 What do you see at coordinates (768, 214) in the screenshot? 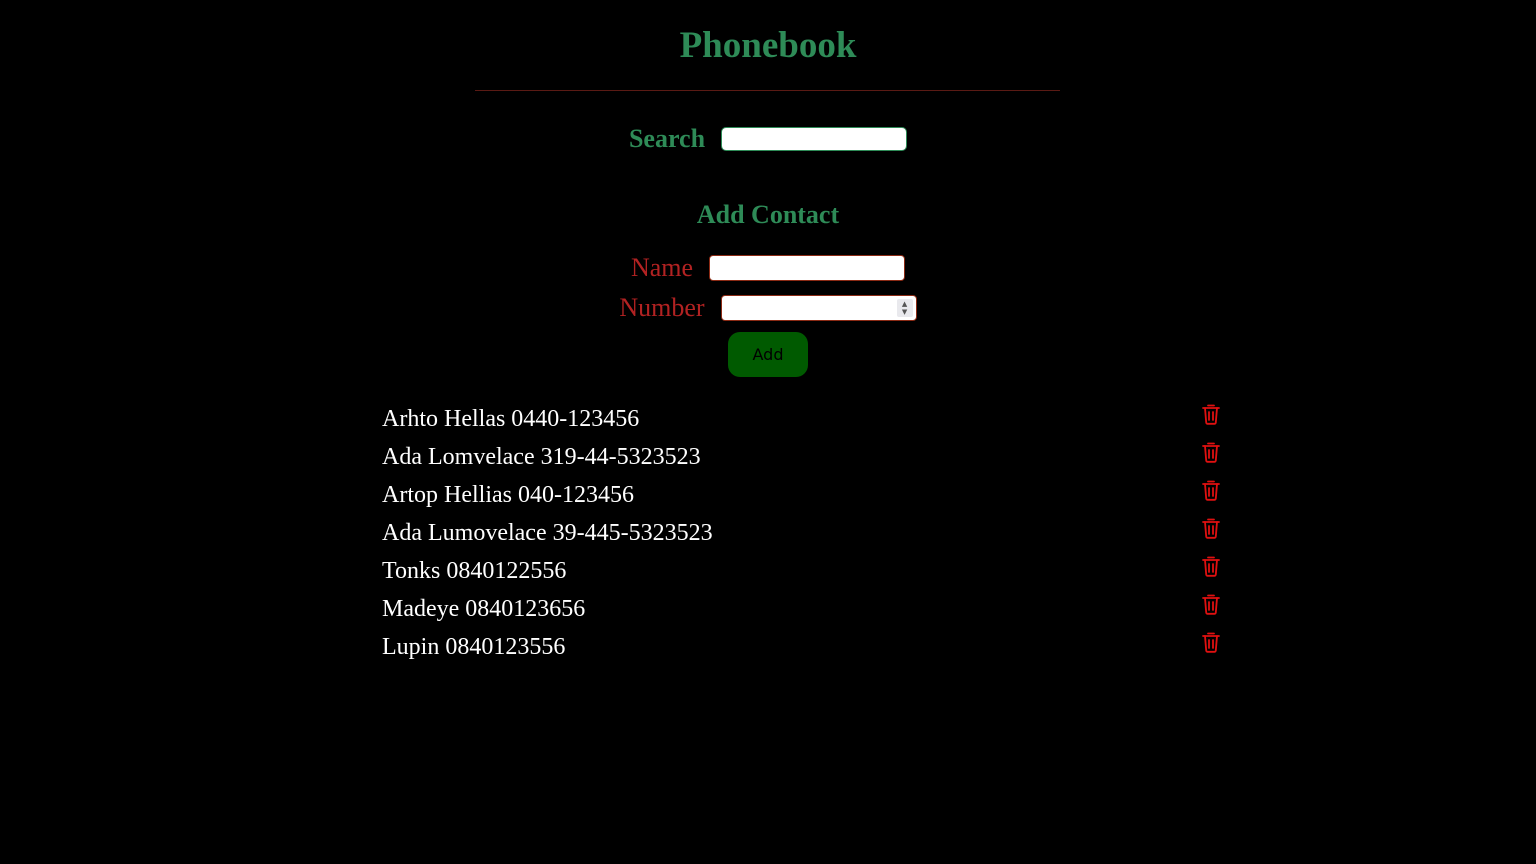
I see `add-contact-heading: Add Contact` at bounding box center [768, 214].